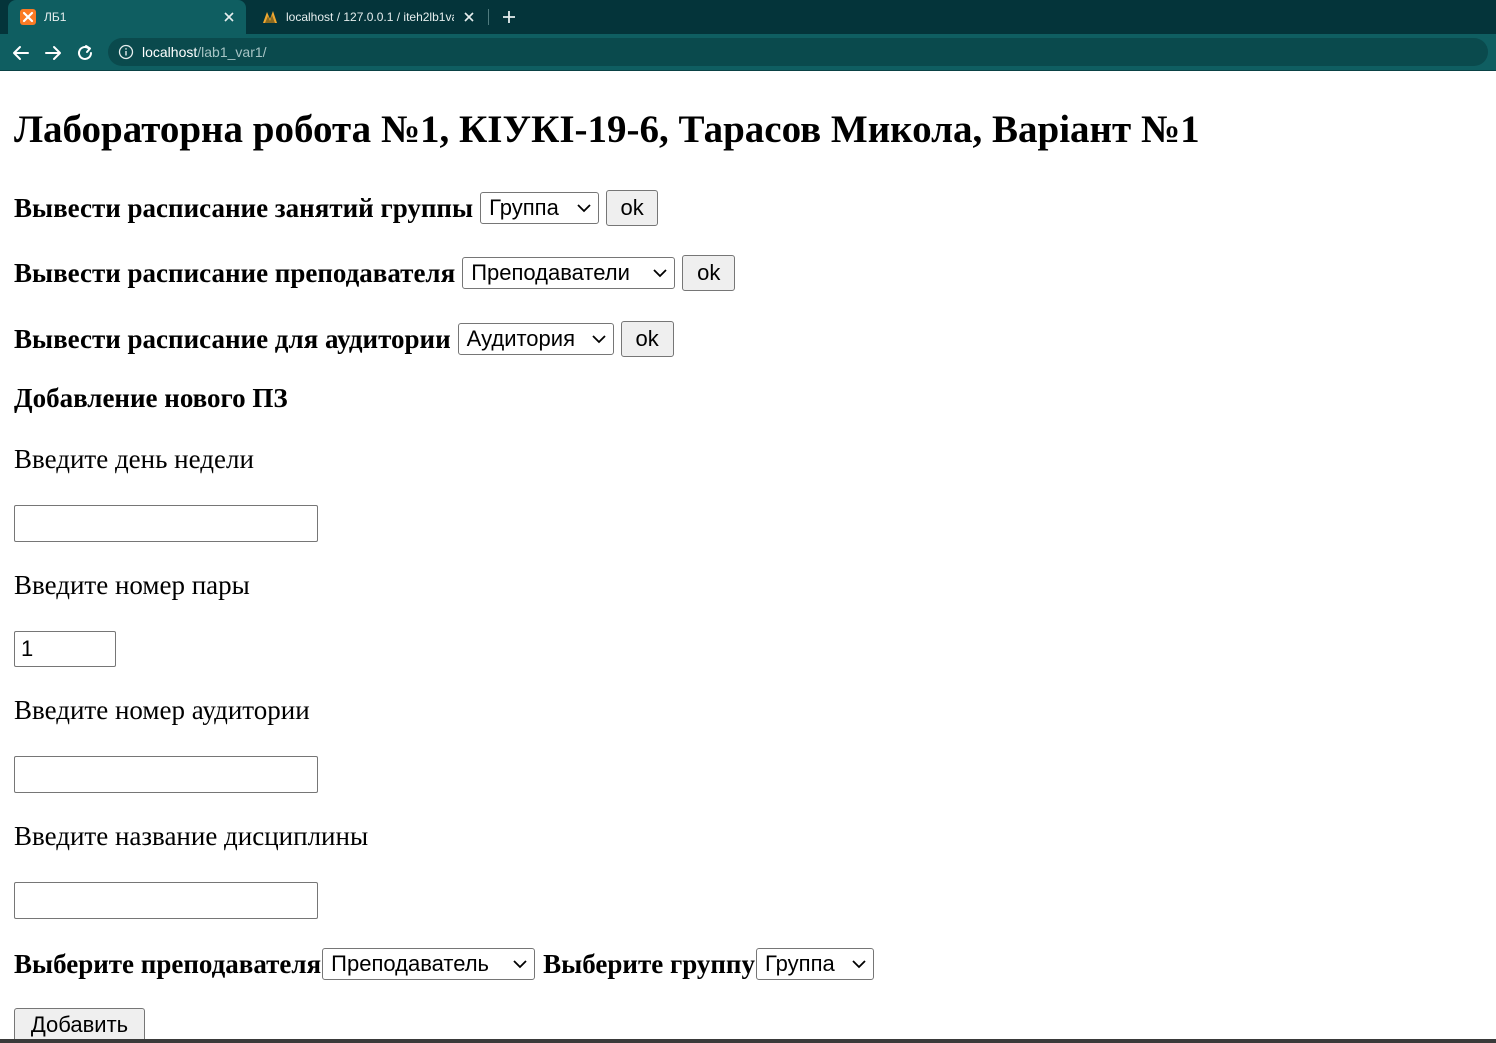 This screenshot has height=1043, width=1496. What do you see at coordinates (65, 649) in the screenshot?
I see `pair-number-input: 1` at bounding box center [65, 649].